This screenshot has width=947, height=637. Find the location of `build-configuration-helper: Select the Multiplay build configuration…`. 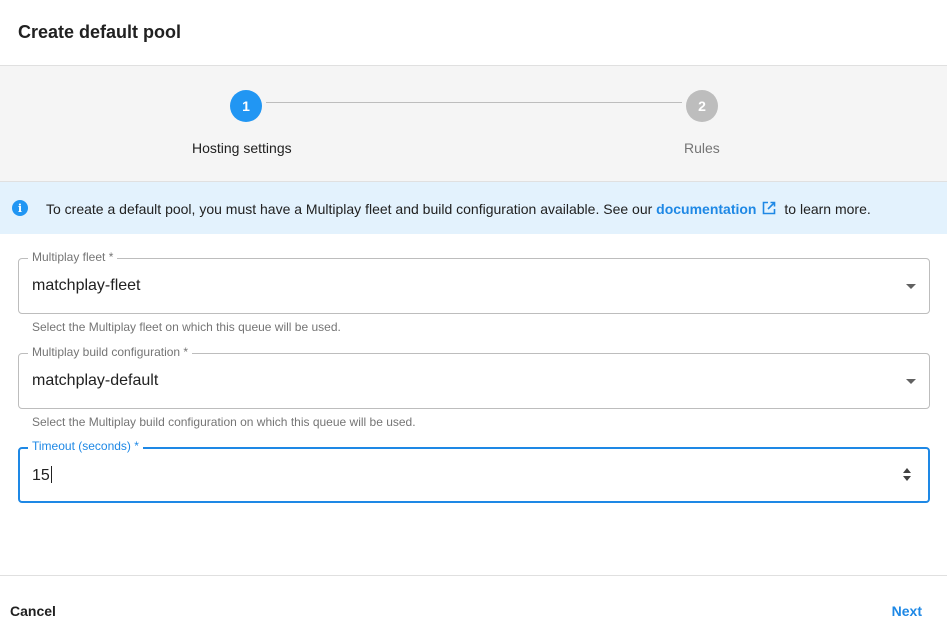

build-configuration-helper: Select the Multiplay build configuration… is located at coordinates (224, 422).